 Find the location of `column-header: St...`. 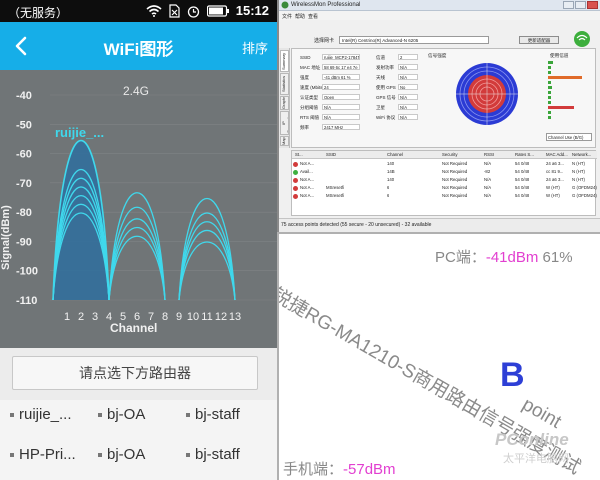

column-header: St... is located at coordinates (299, 154).